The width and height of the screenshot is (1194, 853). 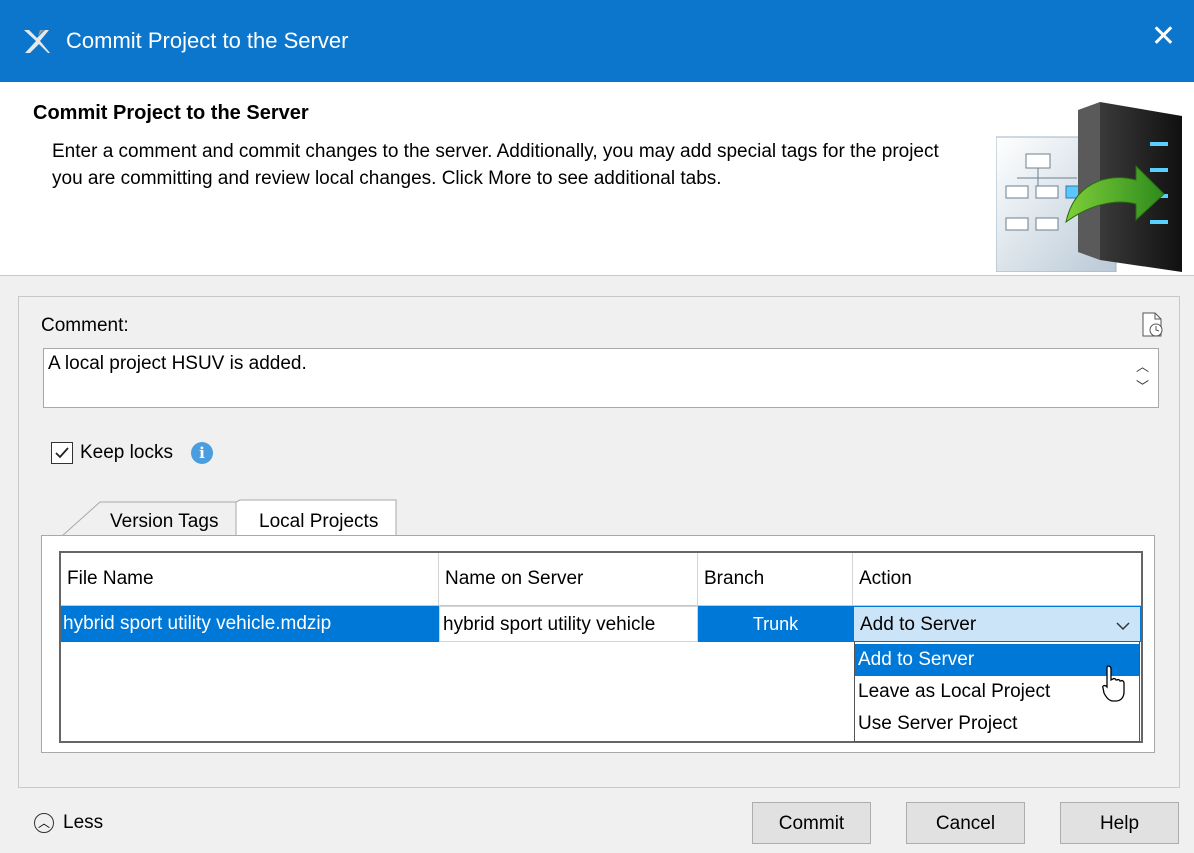 What do you see at coordinates (997, 660) in the screenshot?
I see `option-add-to-server: Add to Server` at bounding box center [997, 660].